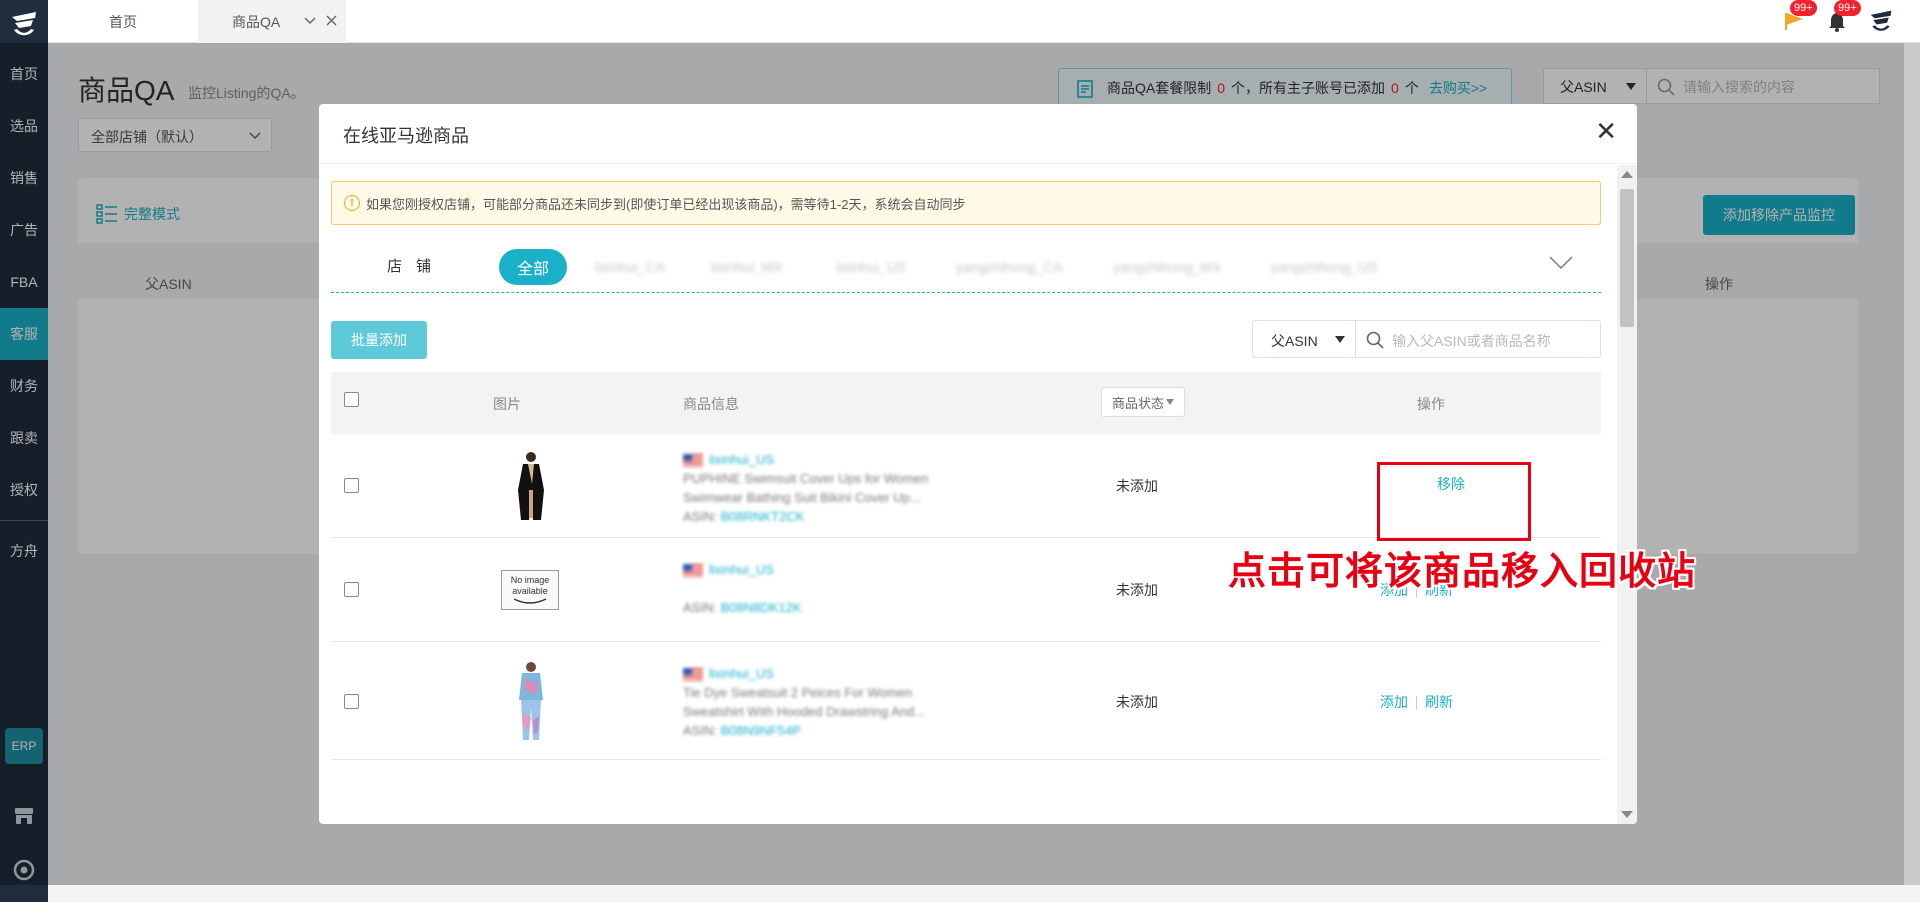 The image size is (1920, 902). I want to click on product-title-line, so click(818, 588).